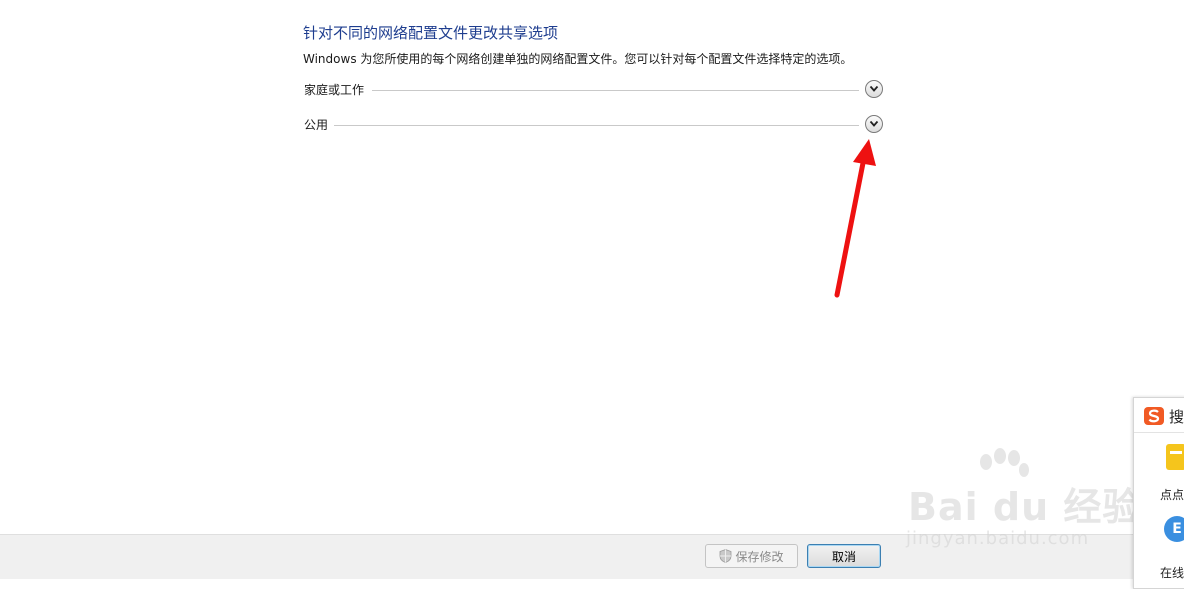  I want to click on cancel-button: 取消, so click(844, 556).